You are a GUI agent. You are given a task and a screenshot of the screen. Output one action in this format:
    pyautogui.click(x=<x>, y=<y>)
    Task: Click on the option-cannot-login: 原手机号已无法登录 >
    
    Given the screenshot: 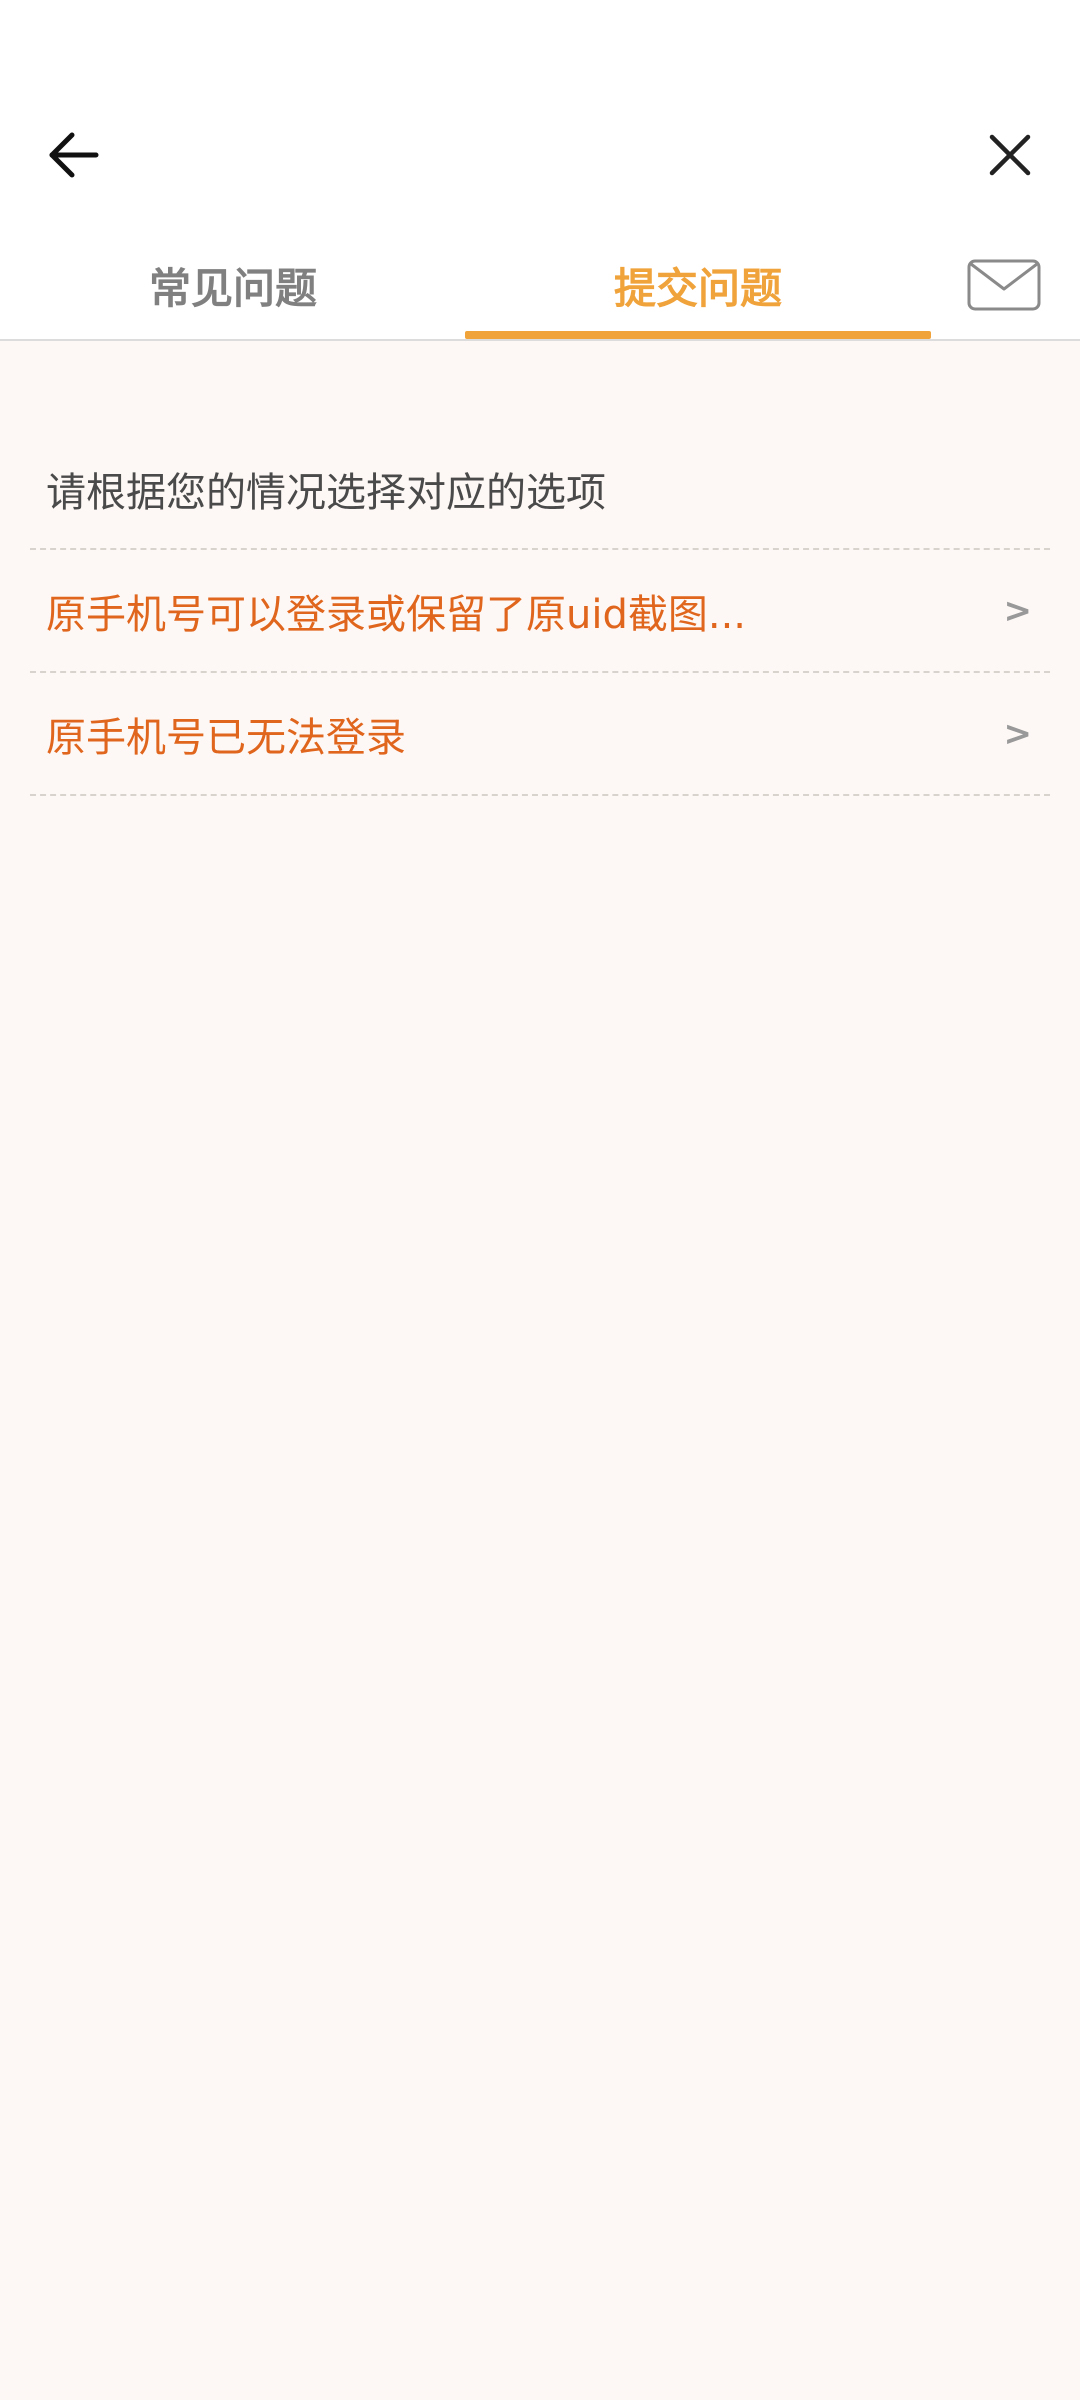 What is the action you would take?
    pyautogui.click(x=540, y=734)
    